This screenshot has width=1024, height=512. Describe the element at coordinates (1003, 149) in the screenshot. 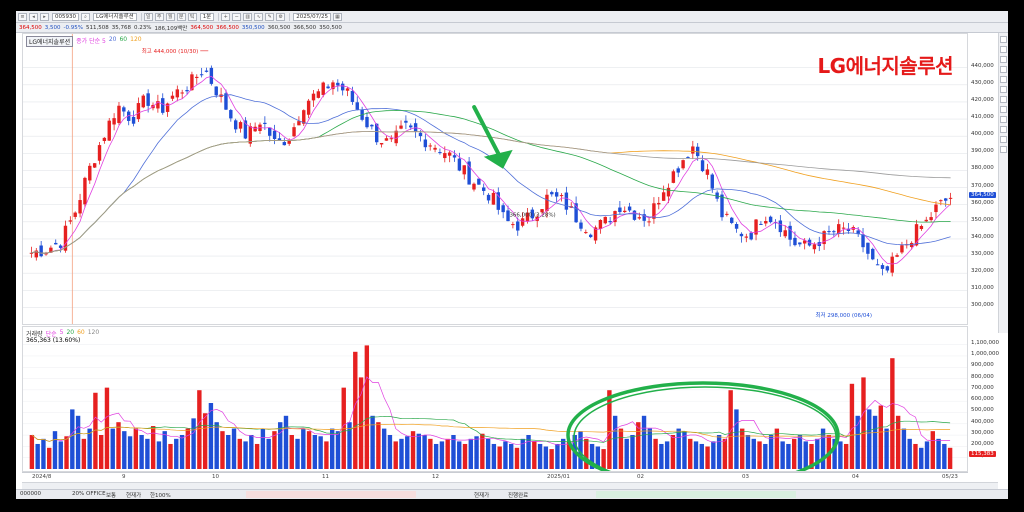

I see `lock-tool-icon` at that location.